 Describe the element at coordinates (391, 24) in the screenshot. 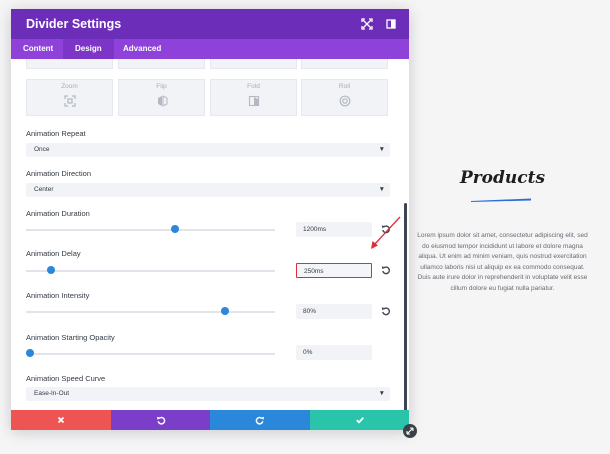

I see `sidebar-dock-icon` at that location.